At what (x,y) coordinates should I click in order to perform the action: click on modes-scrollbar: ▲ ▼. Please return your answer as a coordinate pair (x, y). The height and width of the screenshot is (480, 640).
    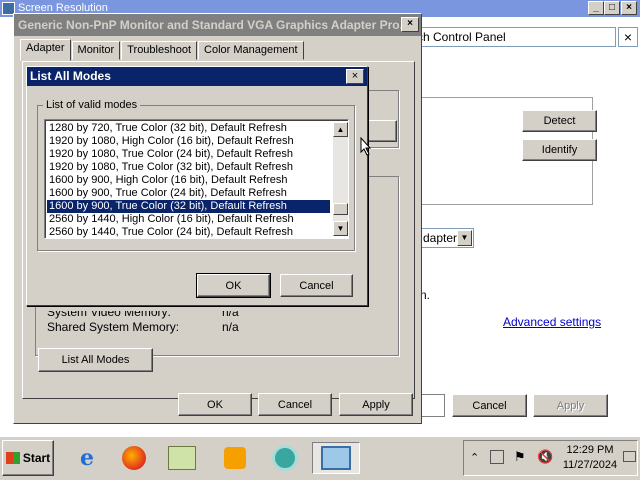
    Looking at the image, I should click on (340, 179).